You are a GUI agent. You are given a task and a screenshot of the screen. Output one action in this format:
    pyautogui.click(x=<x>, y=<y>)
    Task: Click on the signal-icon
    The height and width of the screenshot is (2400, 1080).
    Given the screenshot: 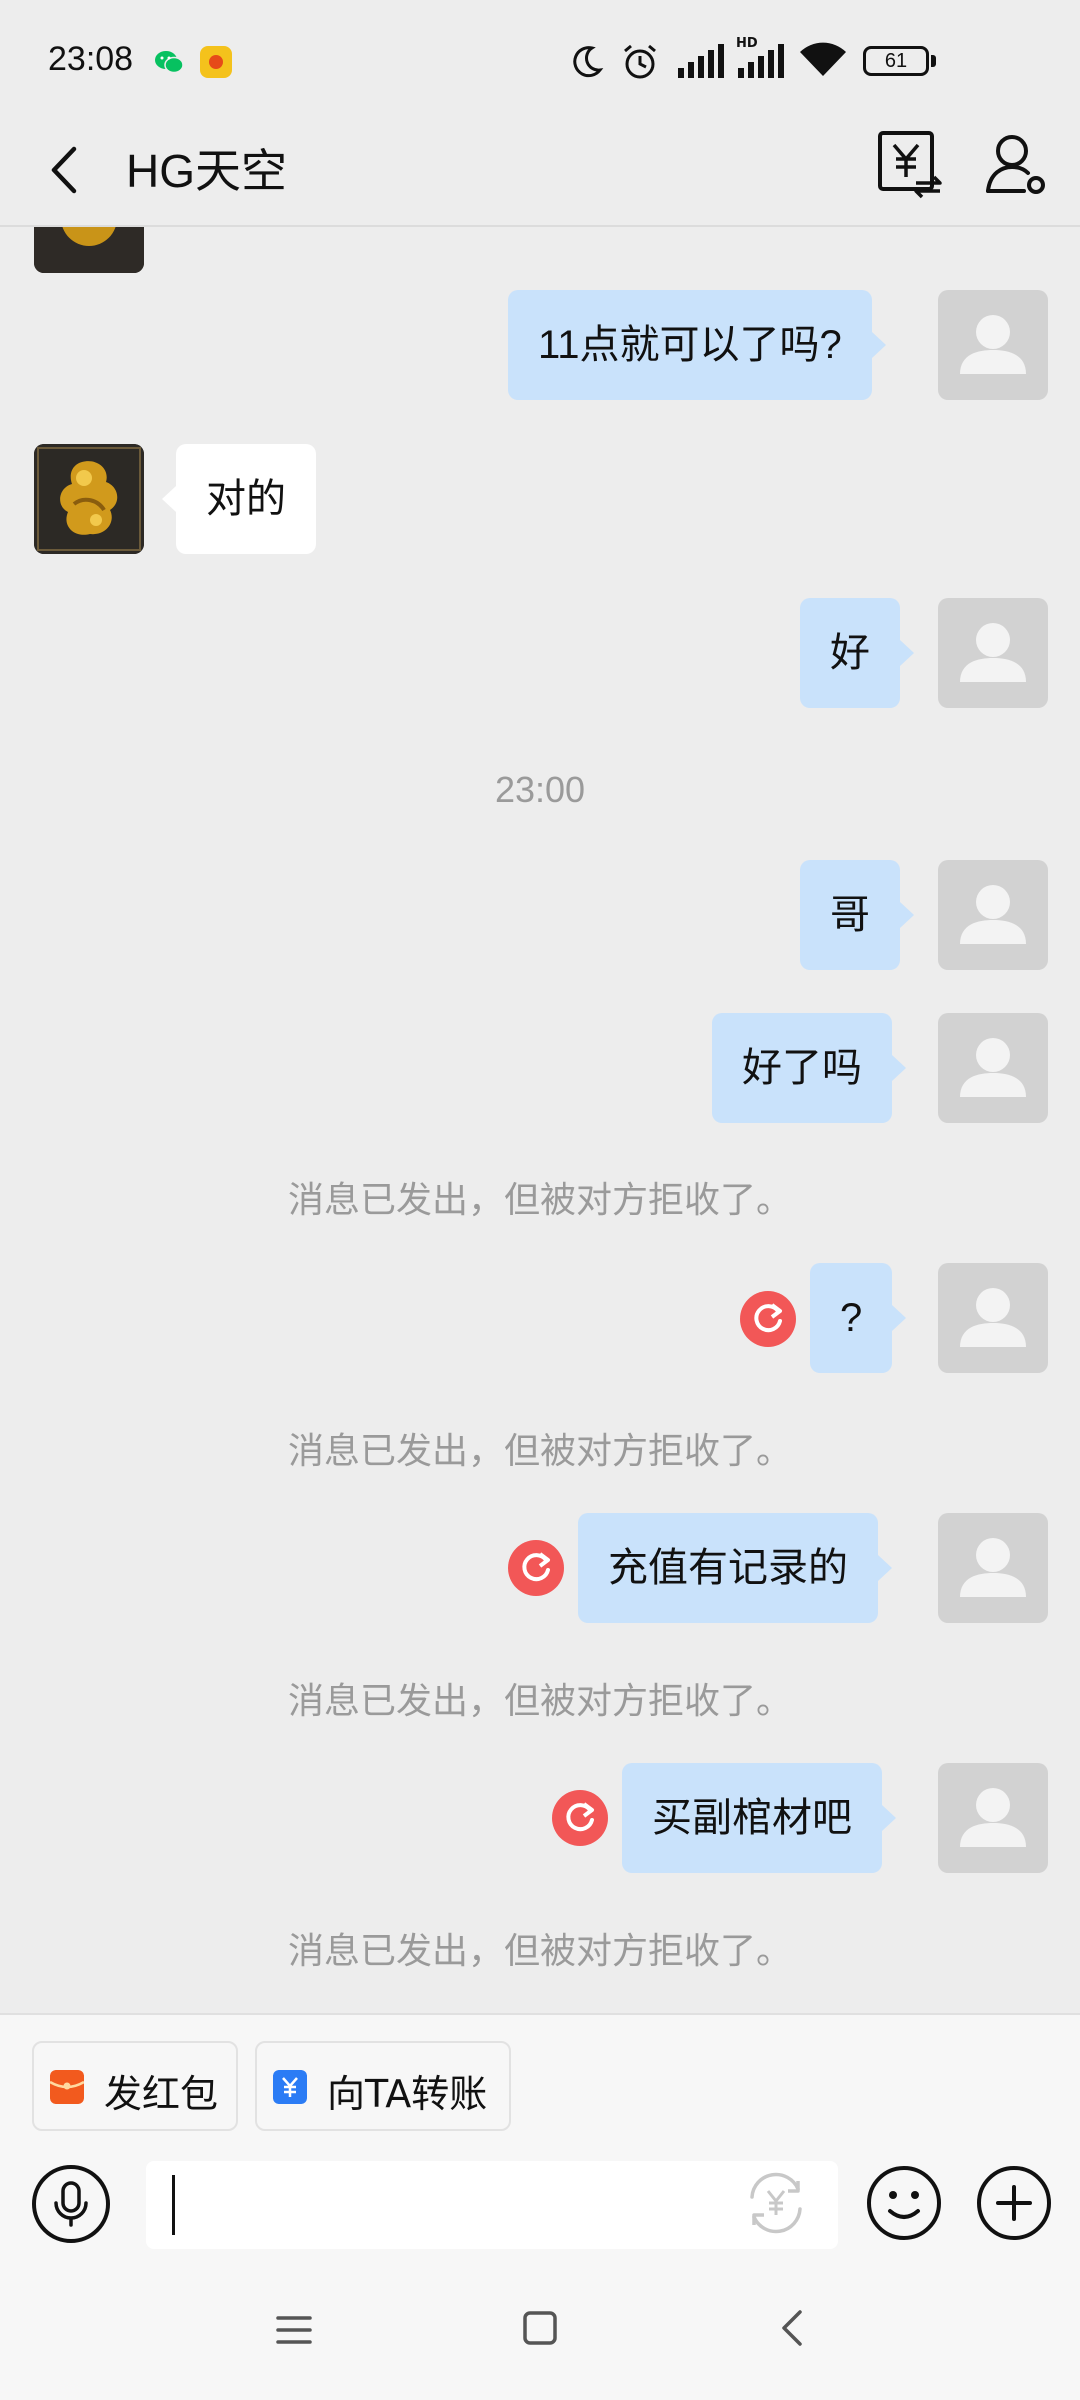 What is the action you would take?
    pyautogui.click(x=701, y=61)
    